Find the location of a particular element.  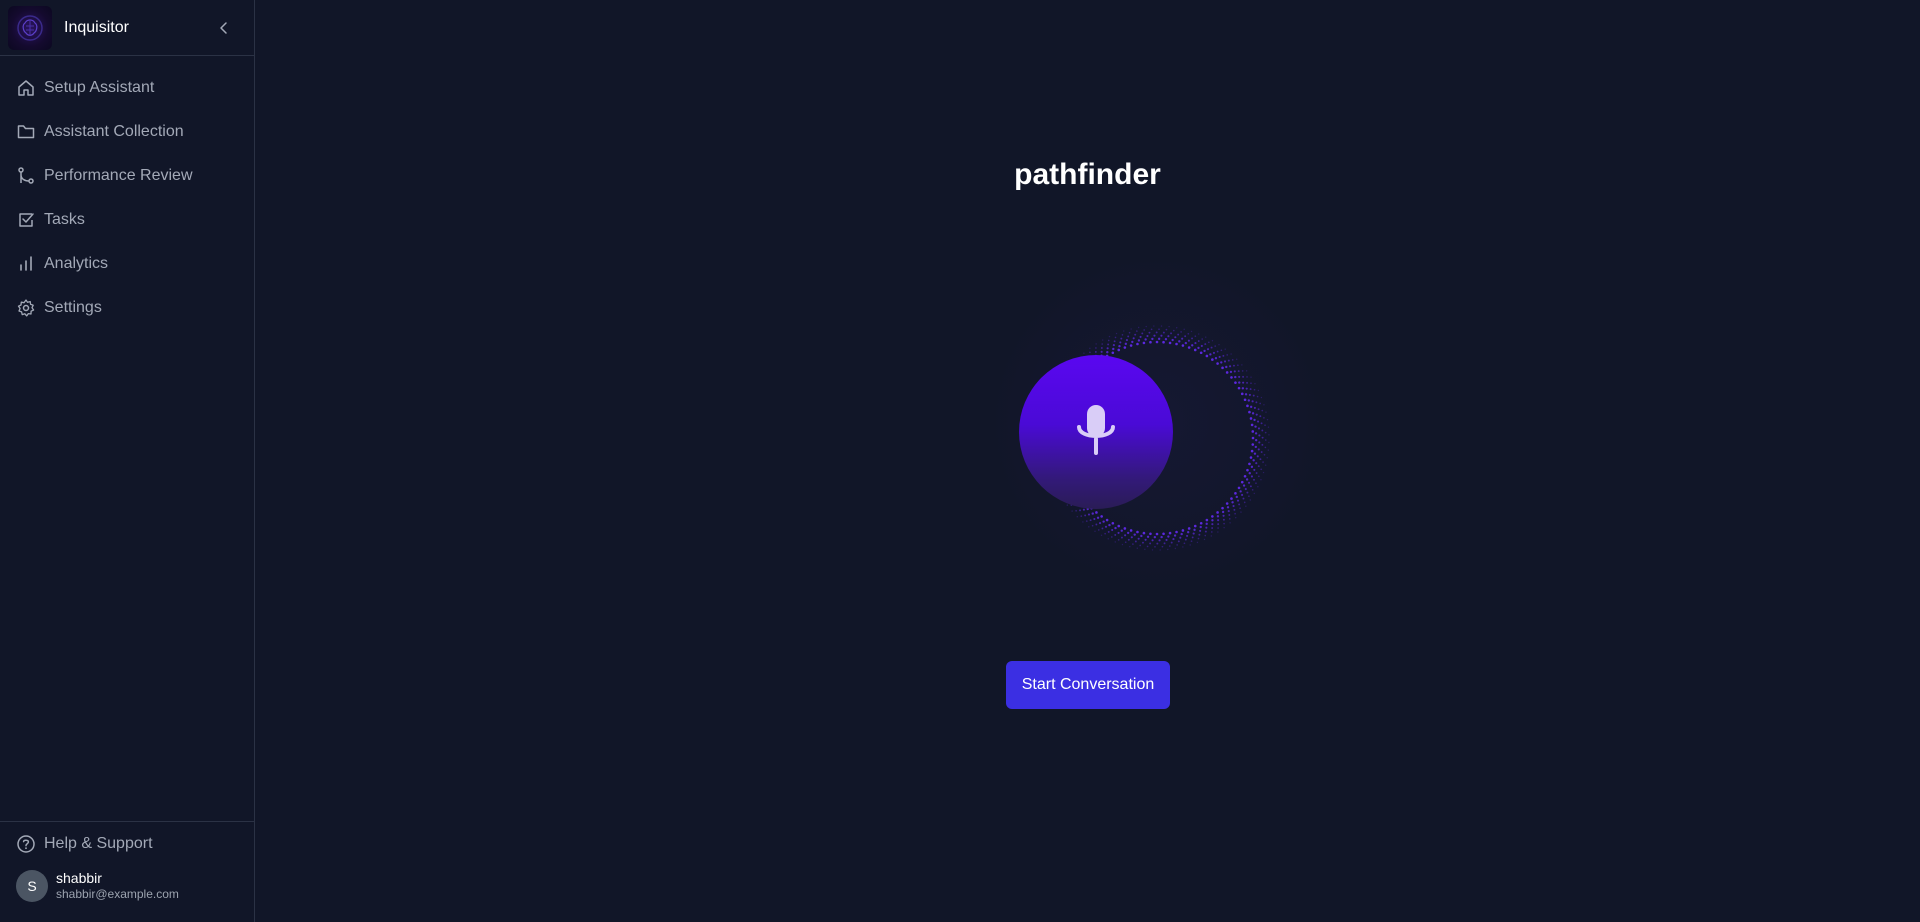

start-conversation-button: Start Conversation is located at coordinates (1088, 685).